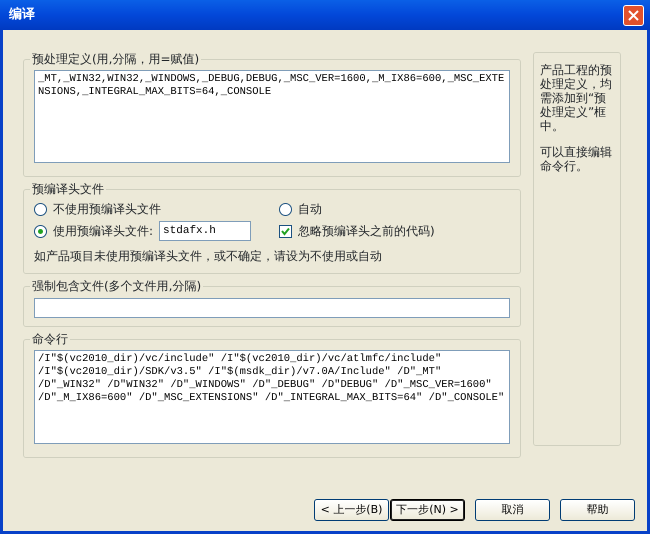  What do you see at coordinates (576, 159) in the screenshot?
I see `help-text: 可以直接编辑命令行。` at bounding box center [576, 159].